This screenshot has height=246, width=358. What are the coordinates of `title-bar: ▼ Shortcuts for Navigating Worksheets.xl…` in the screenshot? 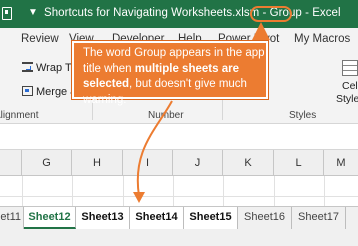 It's located at (179, 14).